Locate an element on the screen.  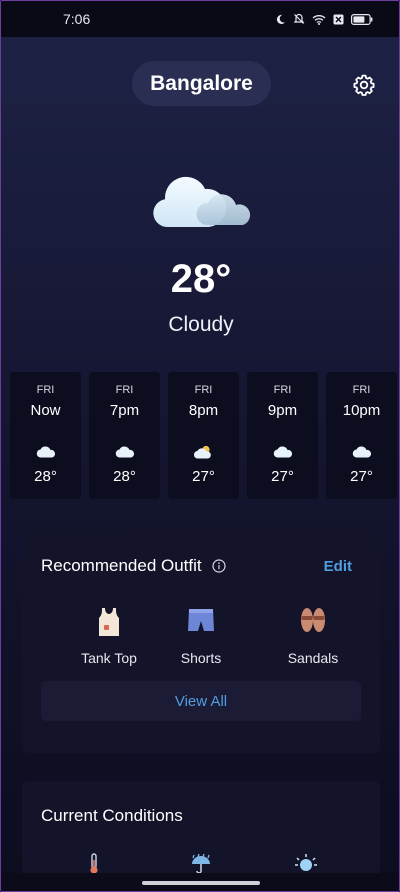
city-name: Bangalore is located at coordinates (201, 83).